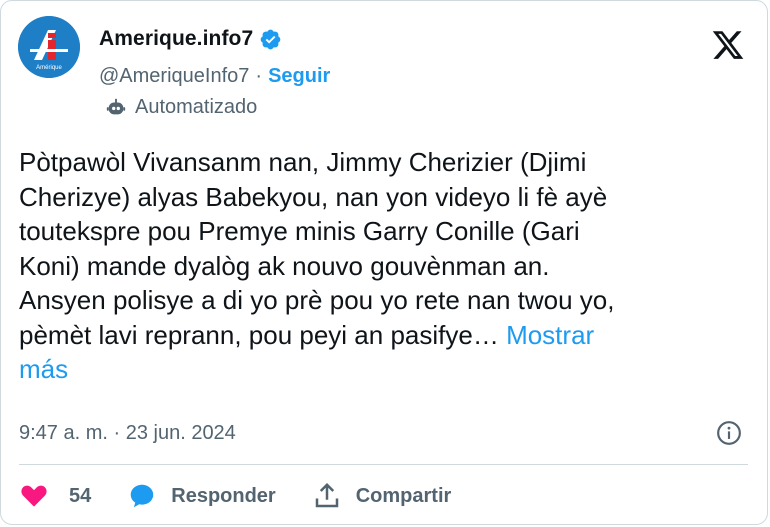  I want to click on reply-label: Responder, so click(223, 495).